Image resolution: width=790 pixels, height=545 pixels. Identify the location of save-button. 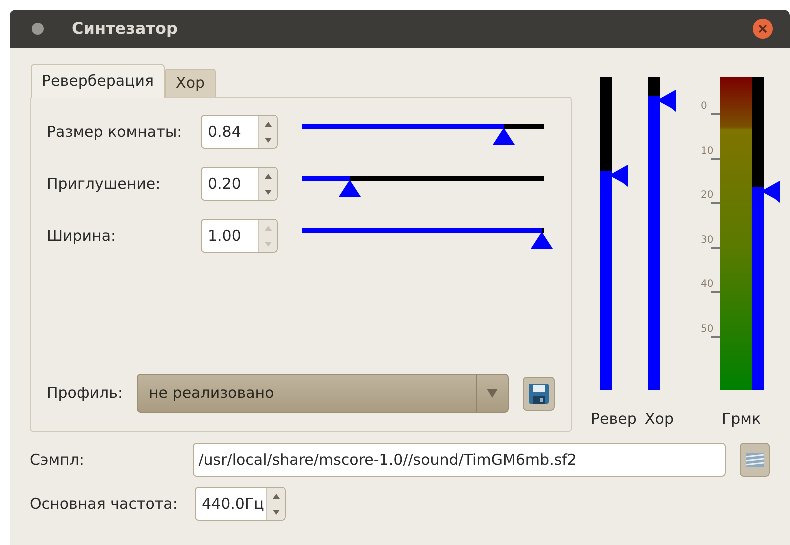
(539, 393).